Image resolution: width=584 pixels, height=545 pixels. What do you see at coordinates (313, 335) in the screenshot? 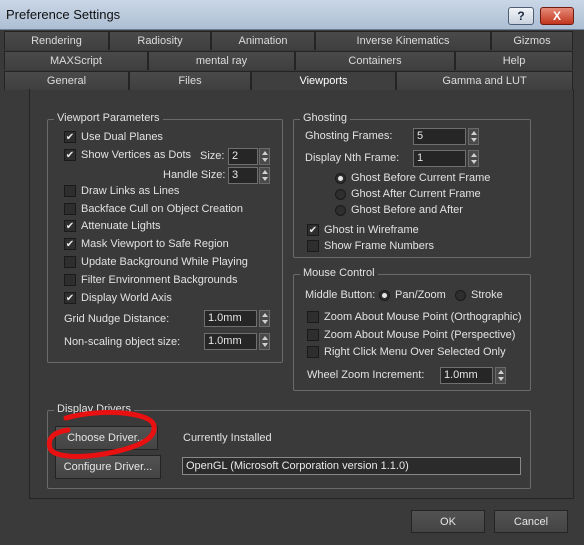
I see `zoom-persp-checkbox` at bounding box center [313, 335].